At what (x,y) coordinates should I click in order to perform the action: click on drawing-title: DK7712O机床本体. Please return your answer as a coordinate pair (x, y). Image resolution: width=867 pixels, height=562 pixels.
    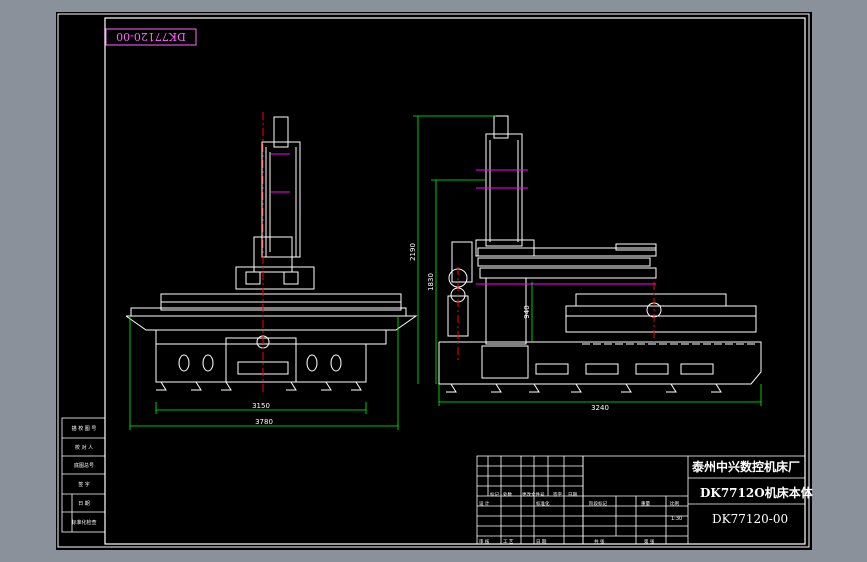
    Looking at the image, I should click on (756, 493).